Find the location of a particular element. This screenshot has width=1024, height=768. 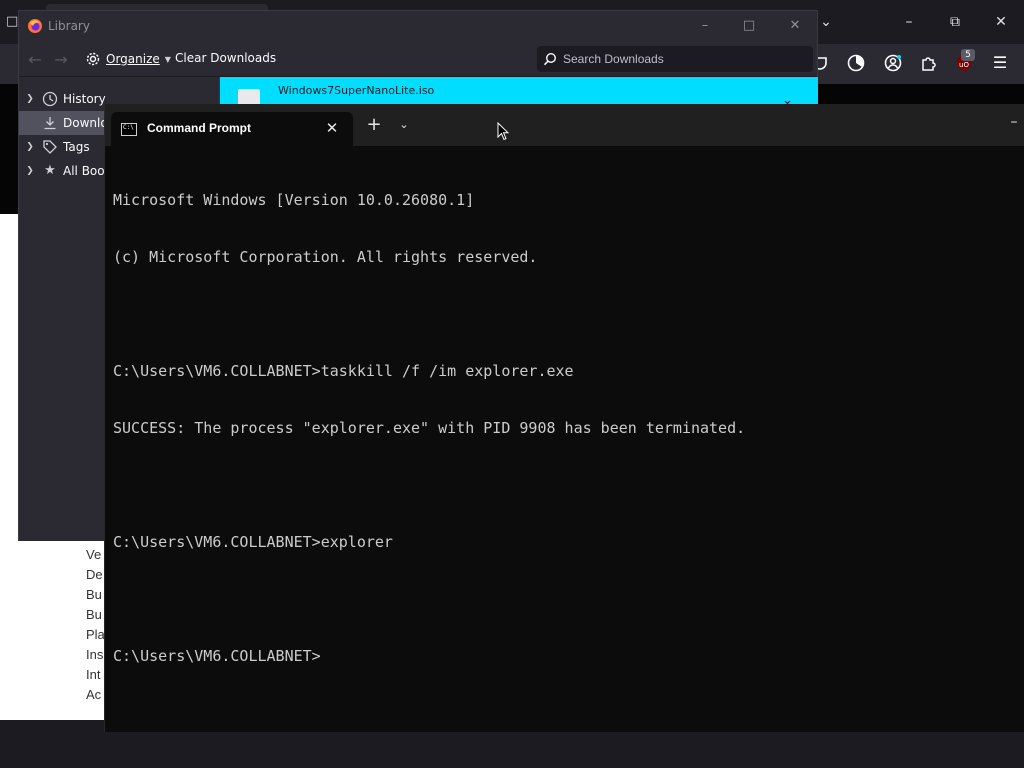

download-item: Windows7SuperNanoLite.iso ⌄ is located at coordinates (519, 92).